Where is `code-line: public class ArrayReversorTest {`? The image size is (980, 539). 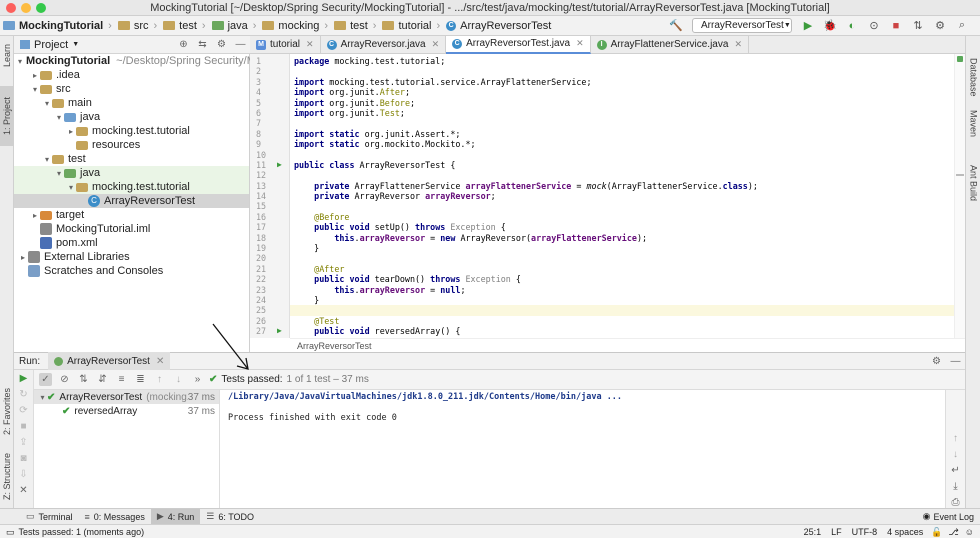
code-line: public class ArrayReversorTest { is located at coordinates (622, 165).